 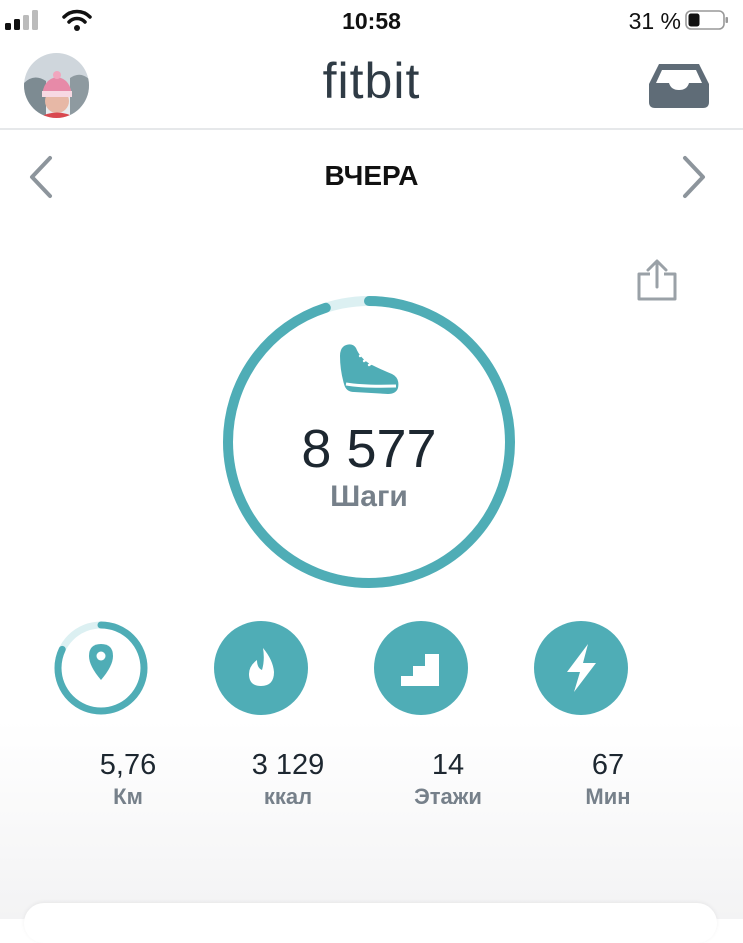 What do you see at coordinates (679, 85) in the screenshot?
I see `inbox-icon` at bounding box center [679, 85].